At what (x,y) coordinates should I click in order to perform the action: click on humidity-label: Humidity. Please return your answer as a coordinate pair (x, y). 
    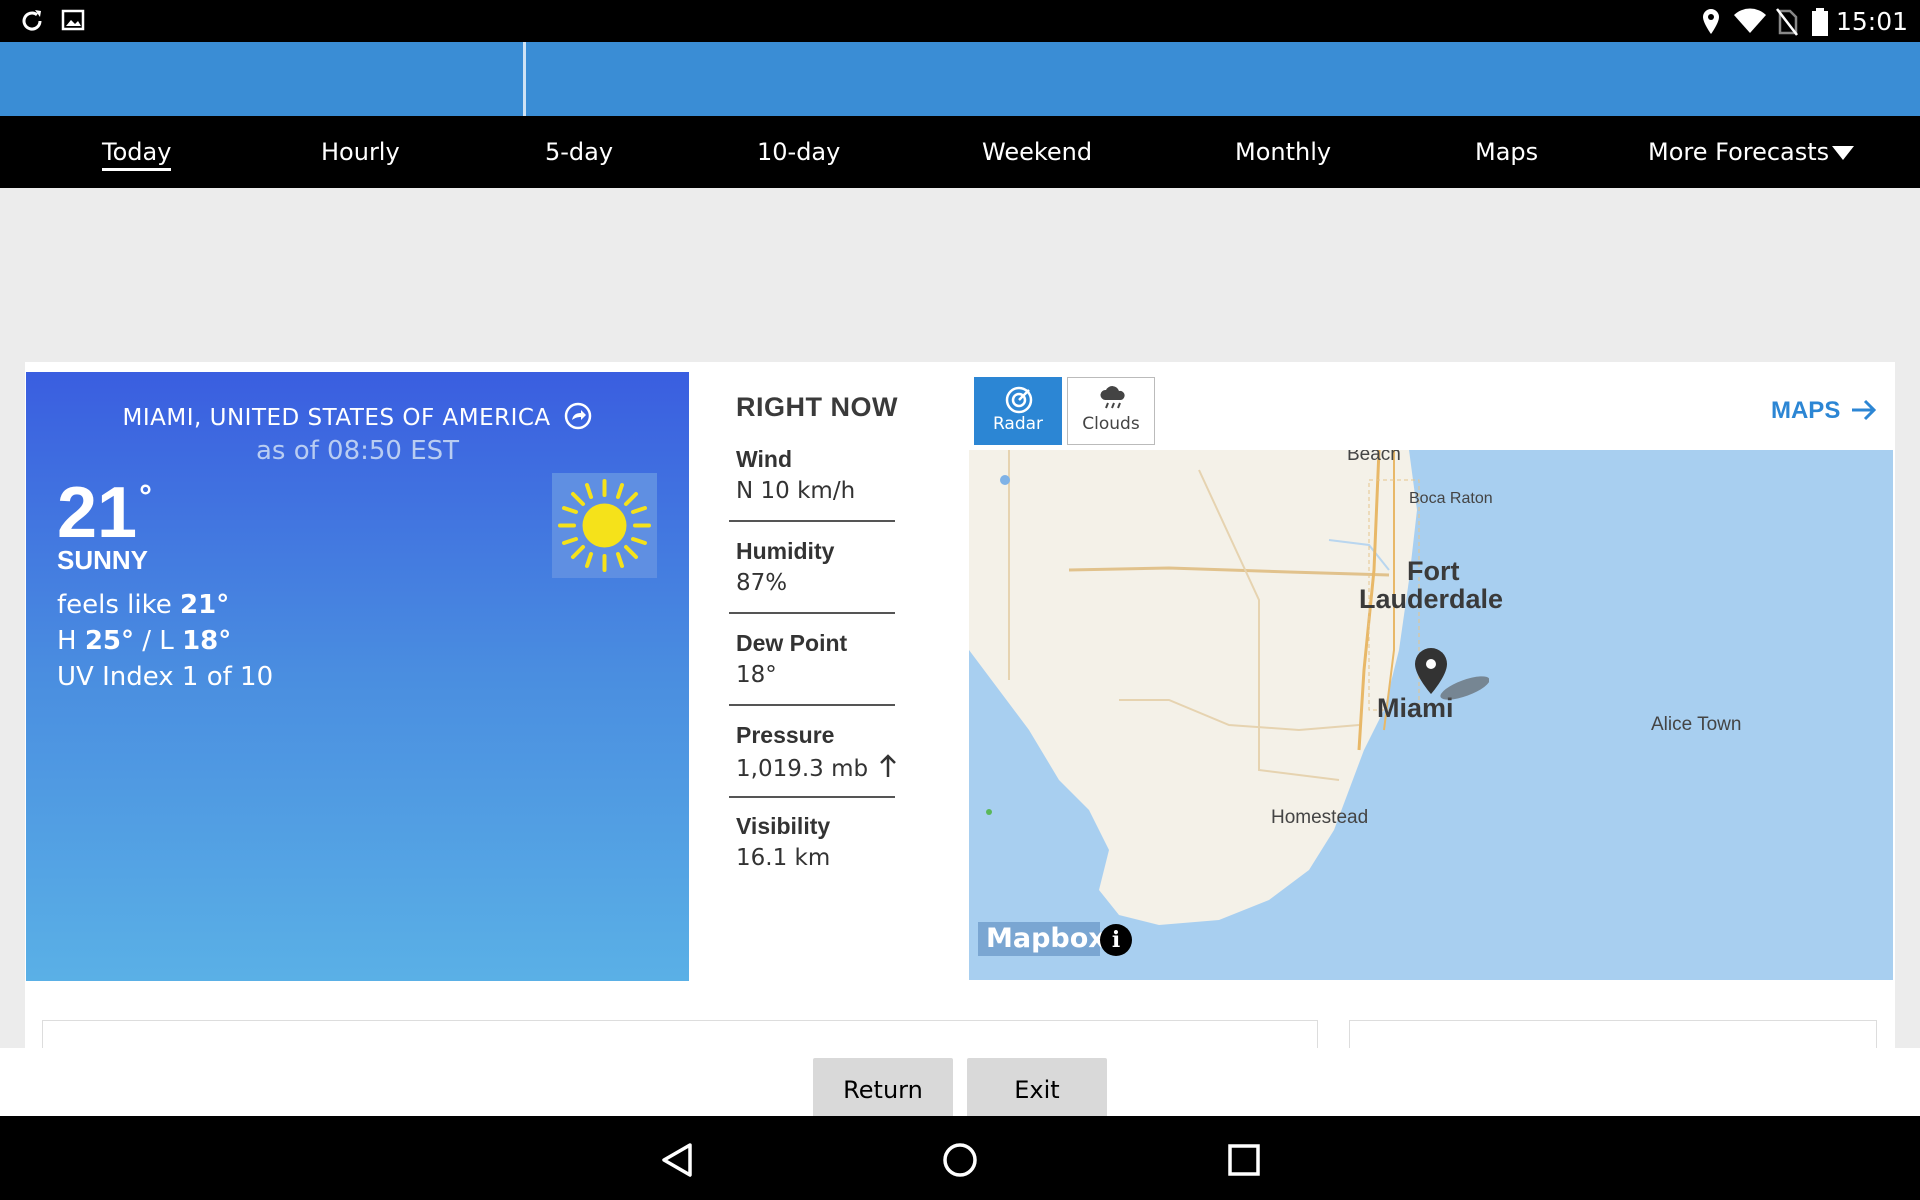
    Looking at the image, I should click on (785, 551).